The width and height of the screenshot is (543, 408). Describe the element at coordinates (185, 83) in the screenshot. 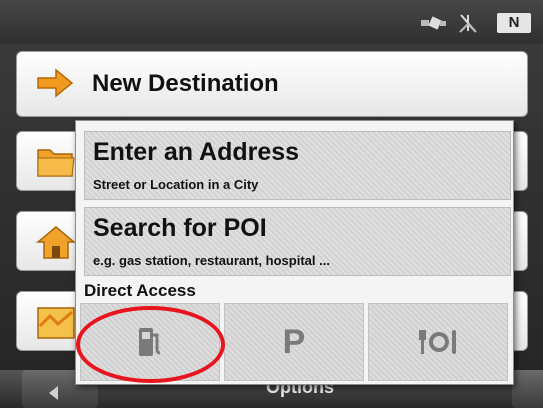

I see `new-destination-label: New Destination` at that location.